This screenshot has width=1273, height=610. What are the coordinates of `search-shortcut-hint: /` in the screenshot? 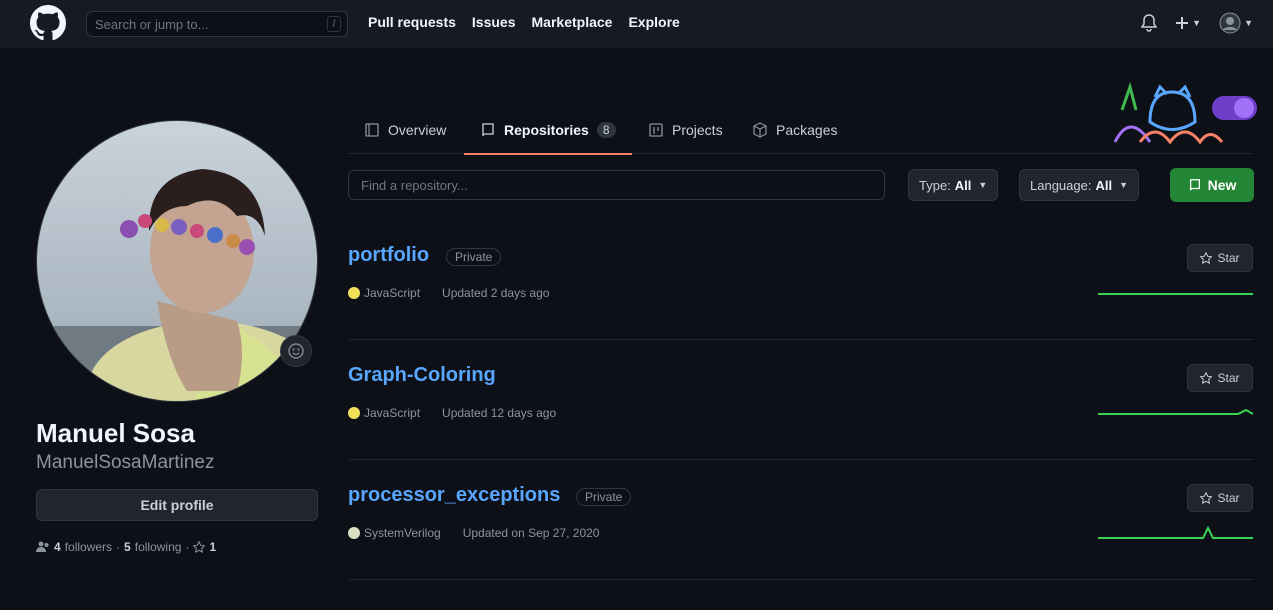 It's located at (334, 24).